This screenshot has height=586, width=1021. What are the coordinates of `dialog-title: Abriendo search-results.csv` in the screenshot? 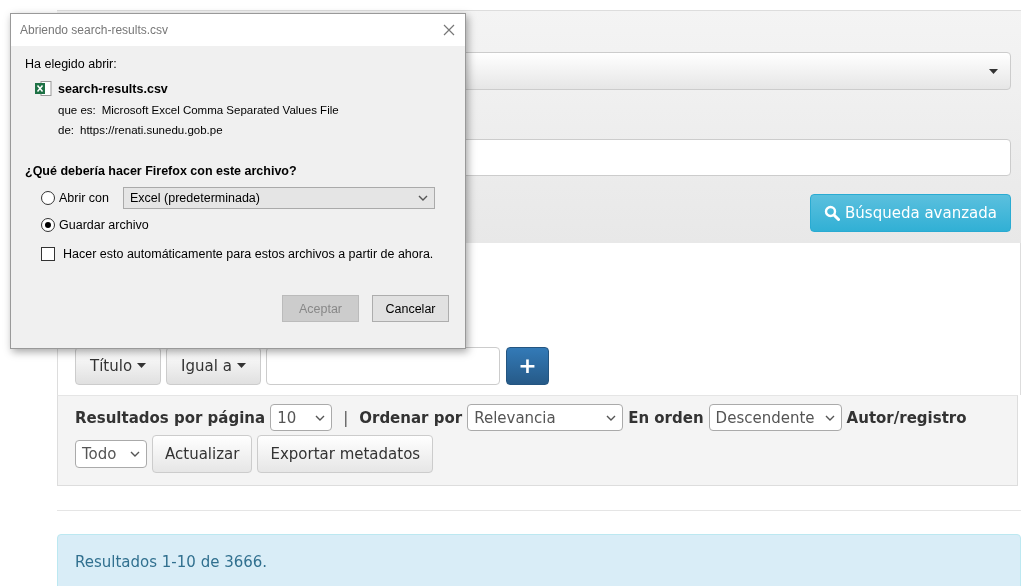 It's located at (94, 30).